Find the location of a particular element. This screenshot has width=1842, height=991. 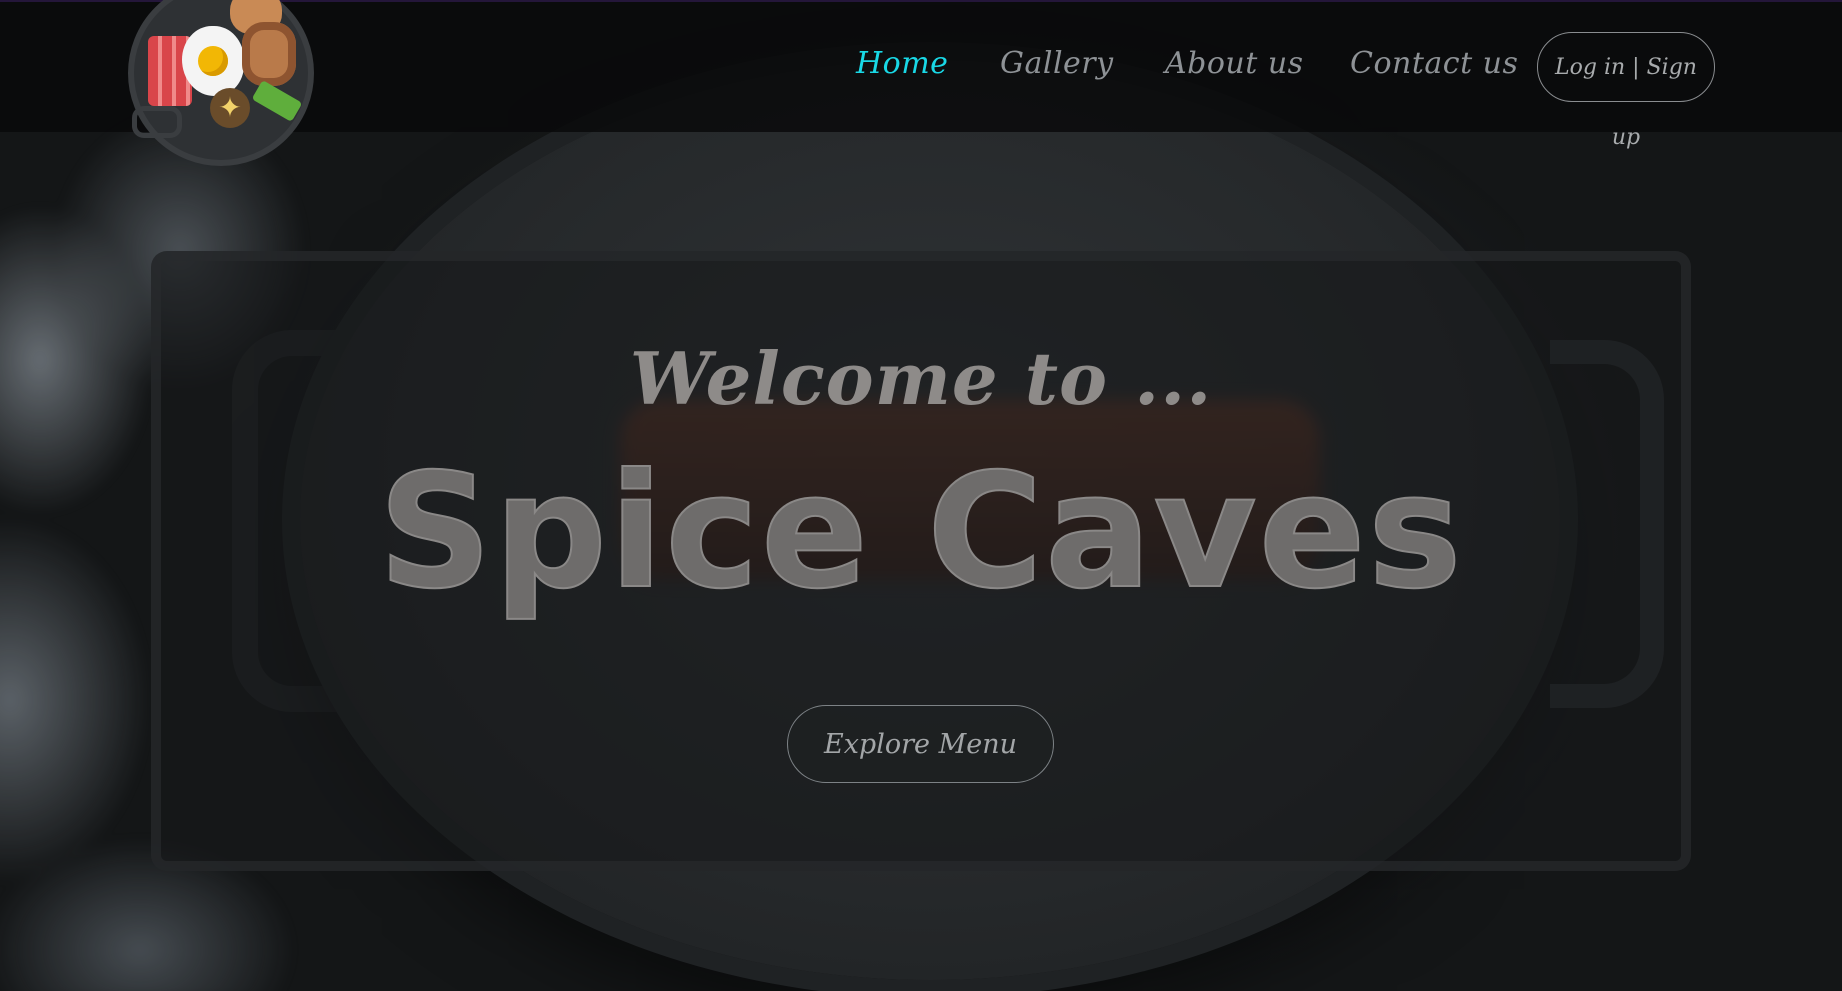

hero-title: Spice Caves is located at coordinates (920, 532).